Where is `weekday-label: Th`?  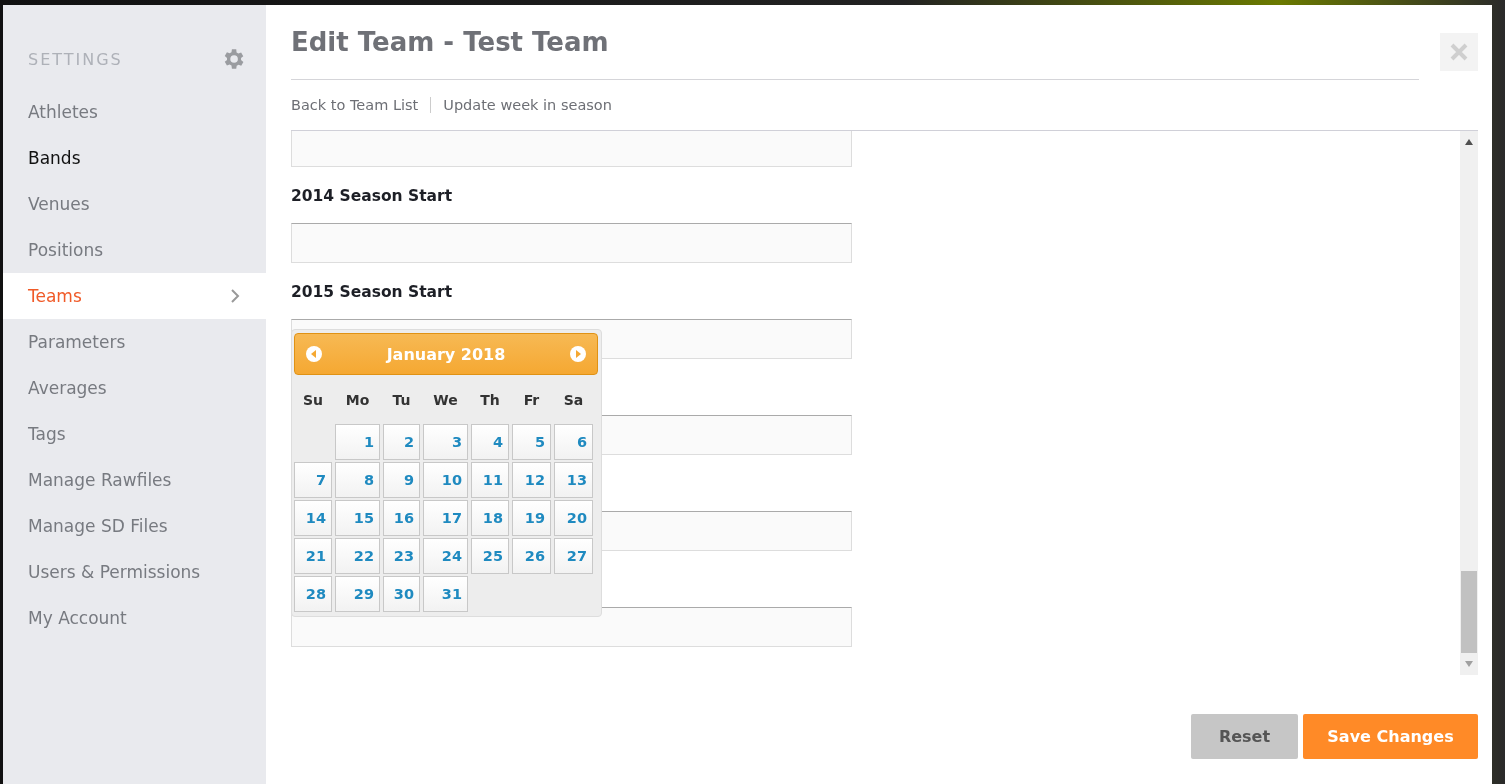 weekday-label: Th is located at coordinates (490, 400).